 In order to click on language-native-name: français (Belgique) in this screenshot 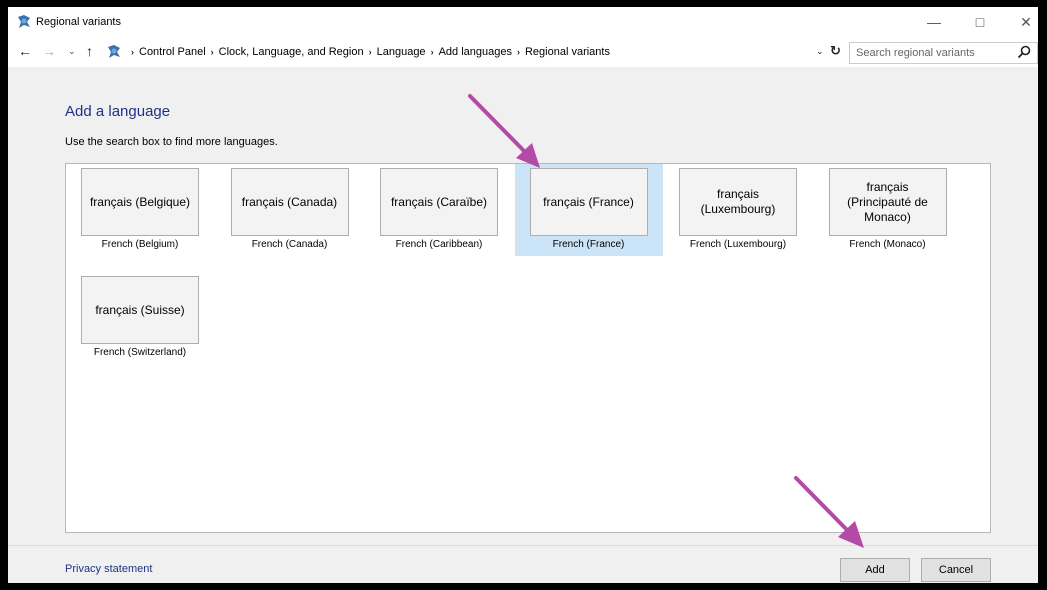, I will do `click(140, 201)`.